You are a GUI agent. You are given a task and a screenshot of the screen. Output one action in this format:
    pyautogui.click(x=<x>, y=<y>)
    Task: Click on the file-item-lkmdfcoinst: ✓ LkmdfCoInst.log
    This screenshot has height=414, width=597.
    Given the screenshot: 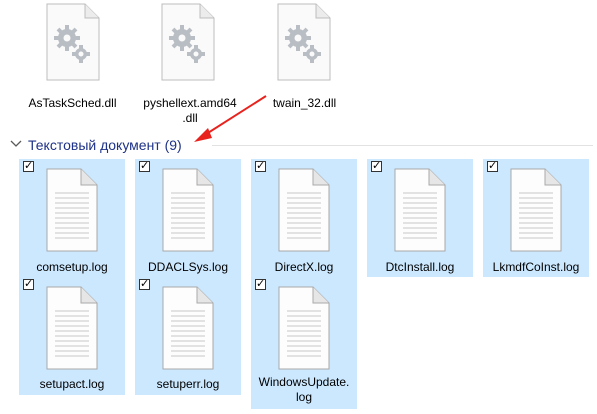 What is the action you would take?
    pyautogui.click(x=536, y=218)
    